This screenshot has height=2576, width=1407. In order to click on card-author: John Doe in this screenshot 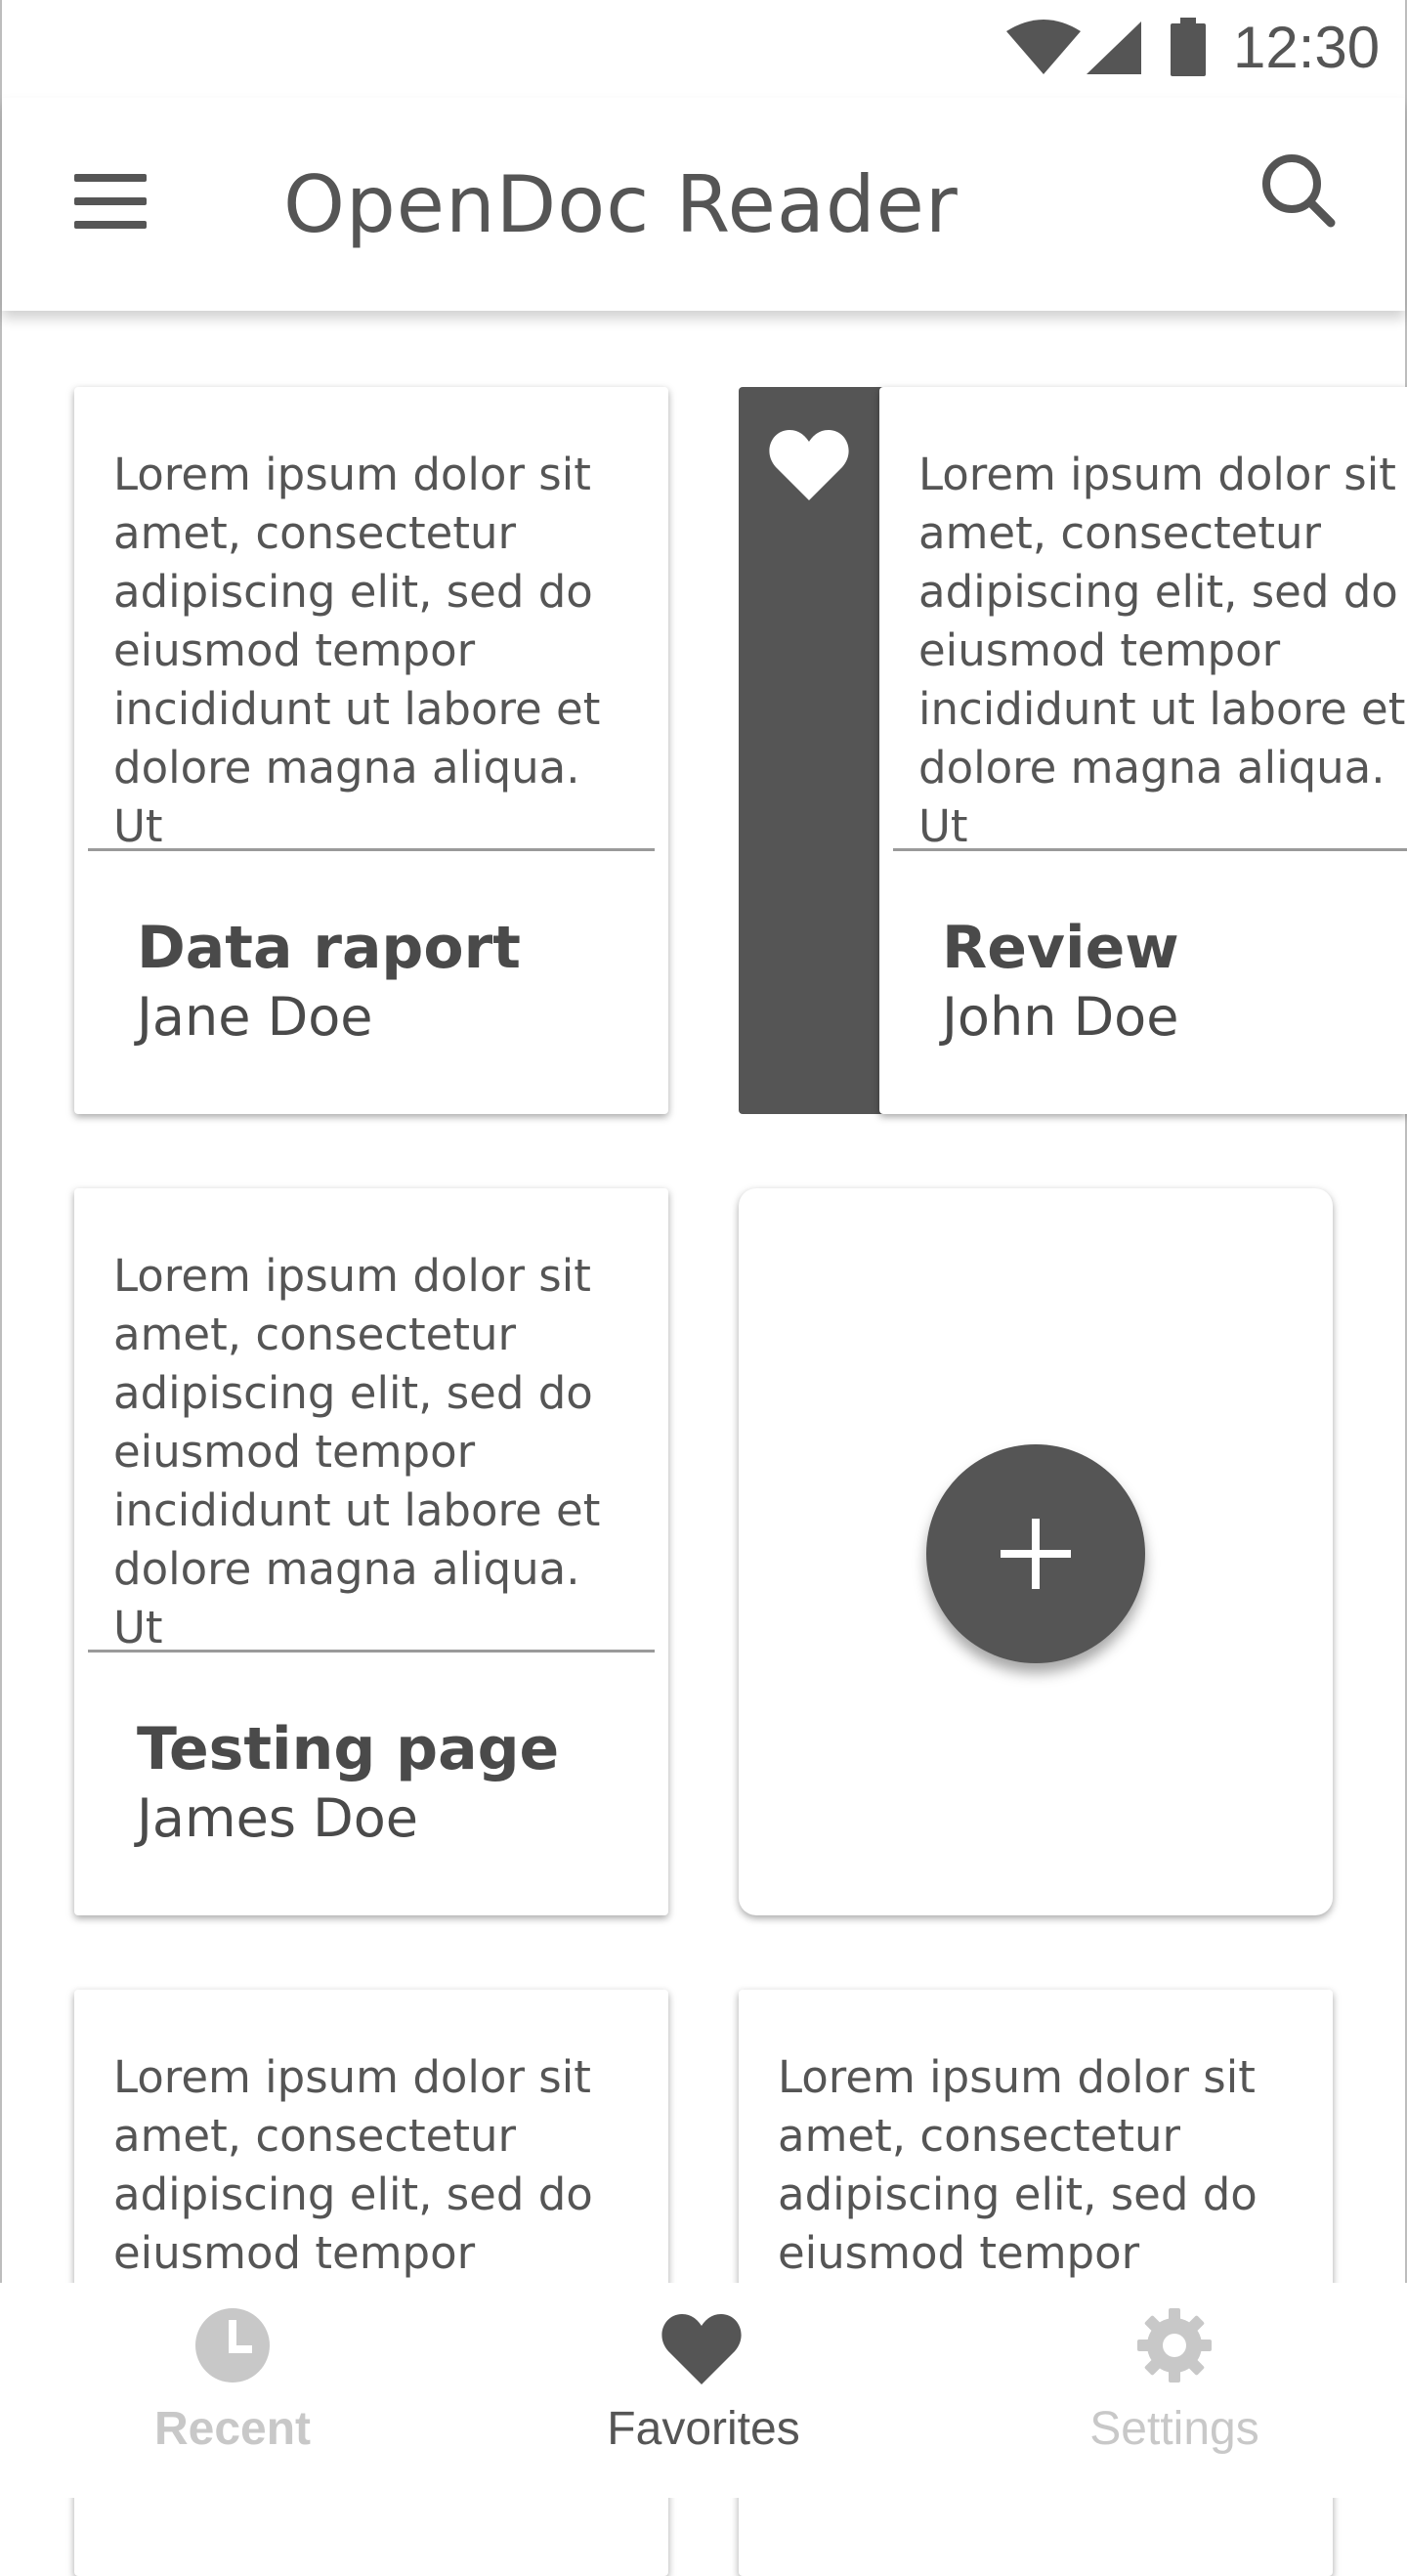, I will do `click(1060, 1017)`.